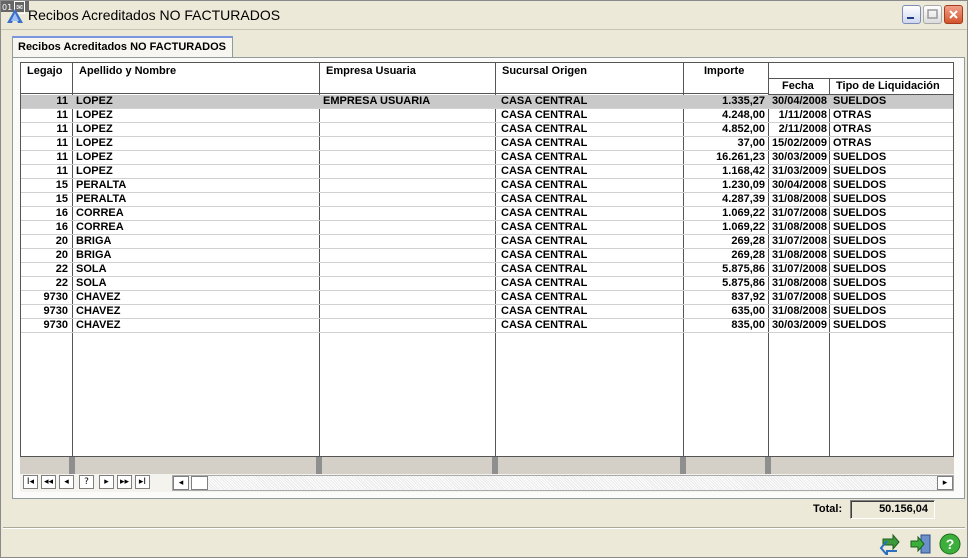  Describe the element at coordinates (861, 70) in the screenshot. I see `col-header-group` at that location.